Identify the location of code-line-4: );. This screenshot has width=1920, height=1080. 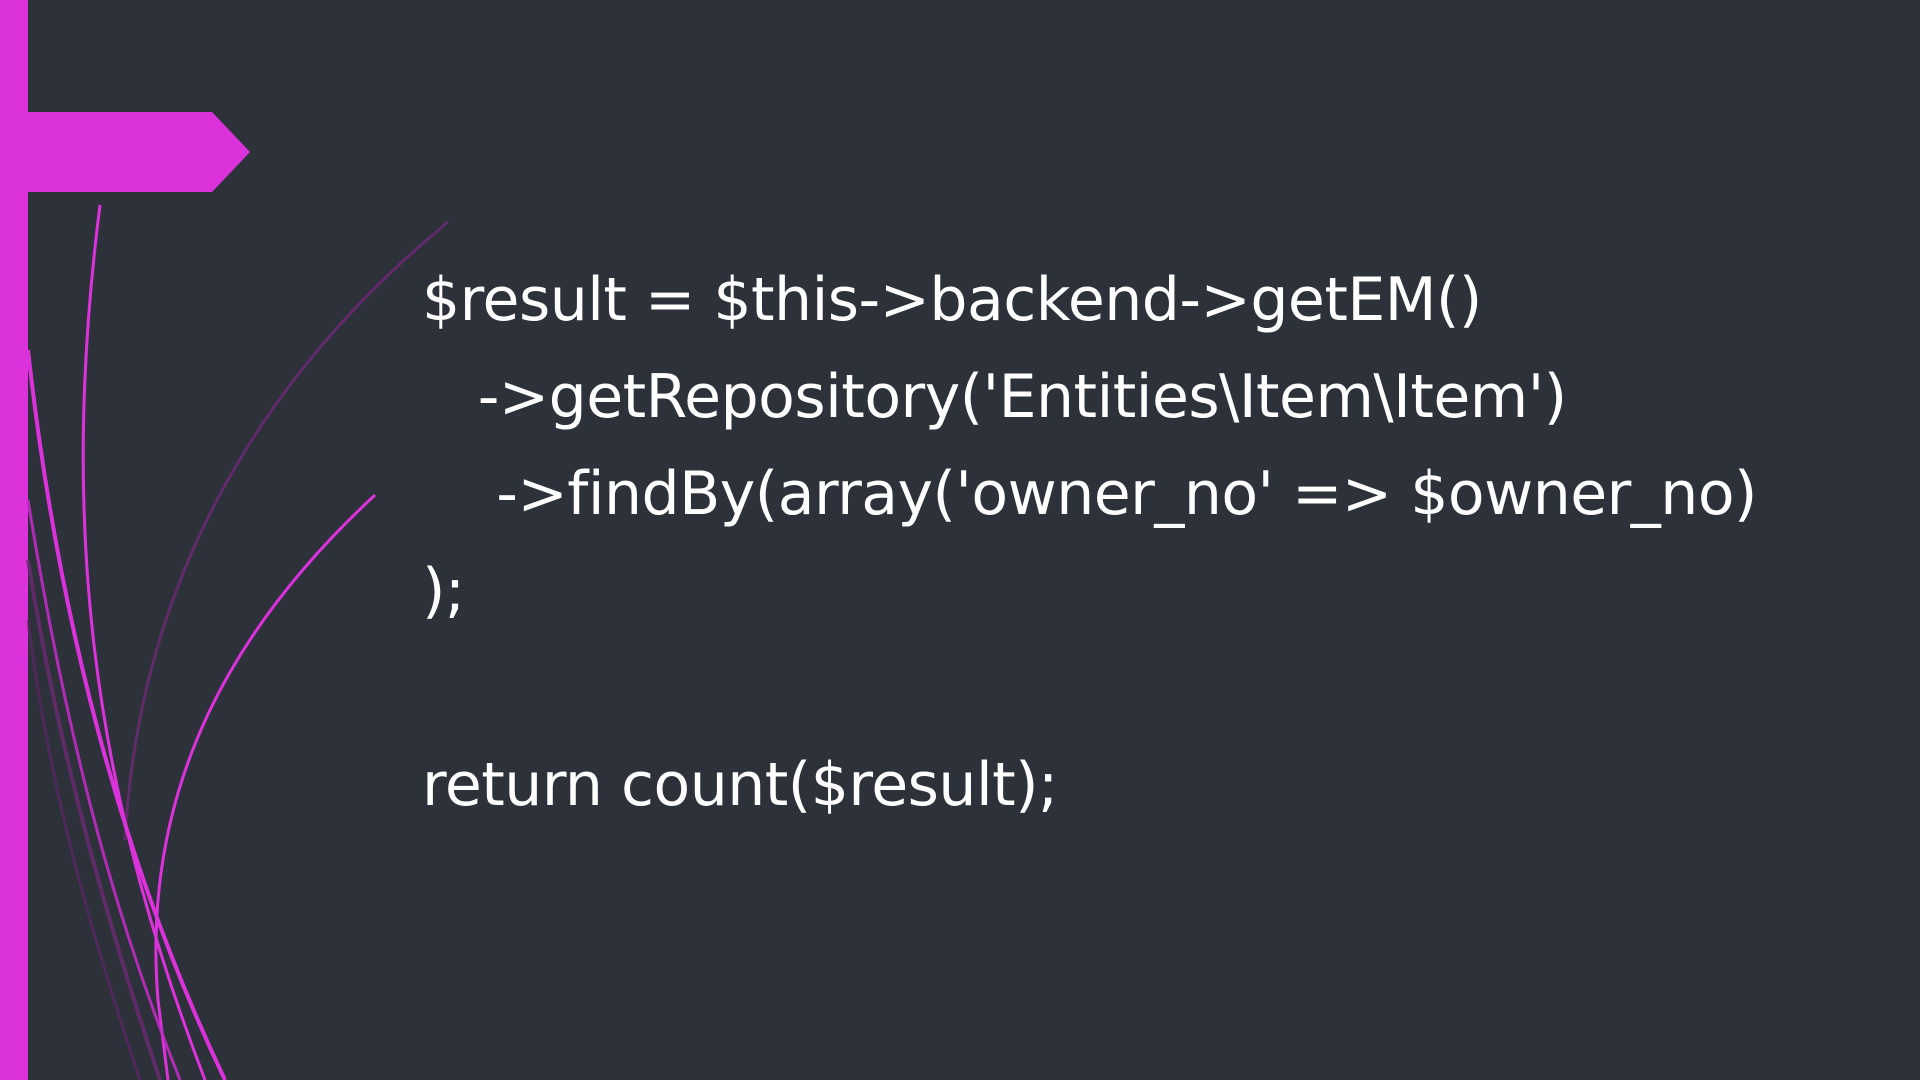
(443, 591).